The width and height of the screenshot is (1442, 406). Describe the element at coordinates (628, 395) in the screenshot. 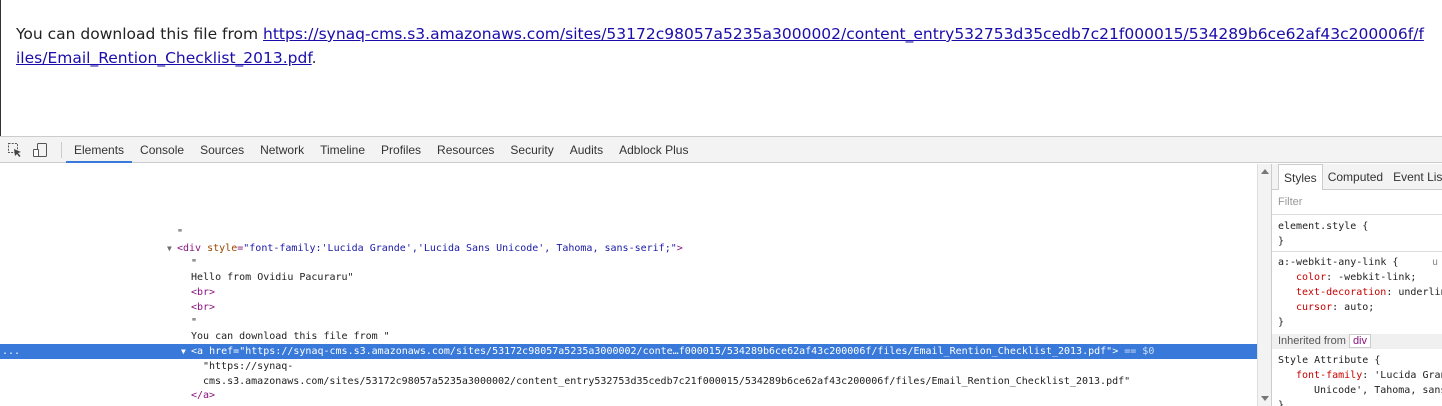

I see `dom-node-close-anchor: </a>` at that location.